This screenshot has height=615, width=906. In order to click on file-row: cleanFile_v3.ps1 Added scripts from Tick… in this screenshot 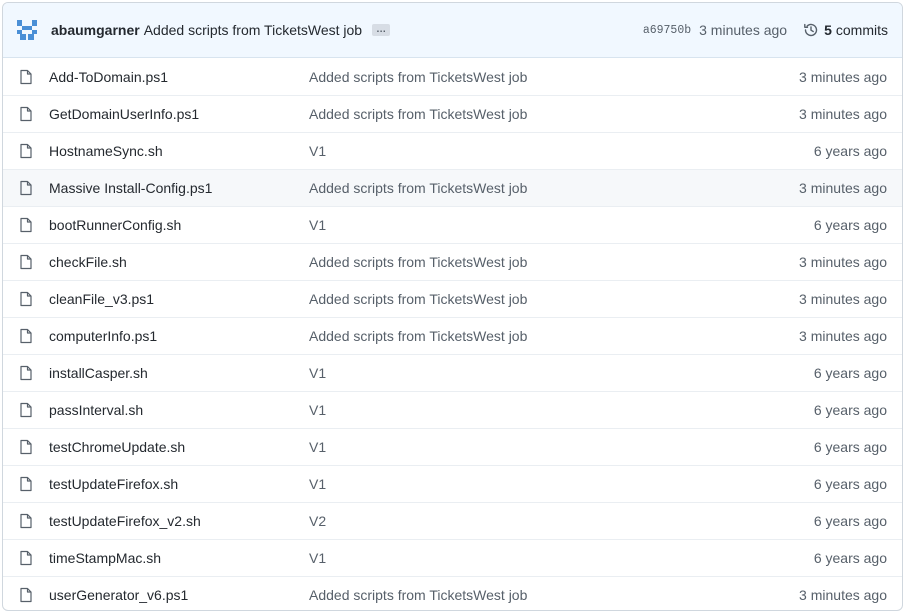, I will do `click(452, 298)`.